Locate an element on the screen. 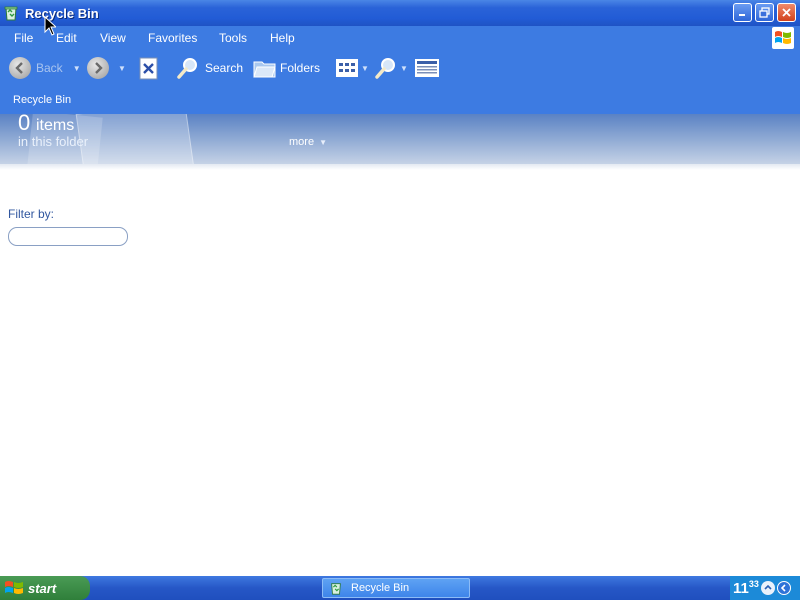 The width and height of the screenshot is (800, 600). filter-input is located at coordinates (68, 236).